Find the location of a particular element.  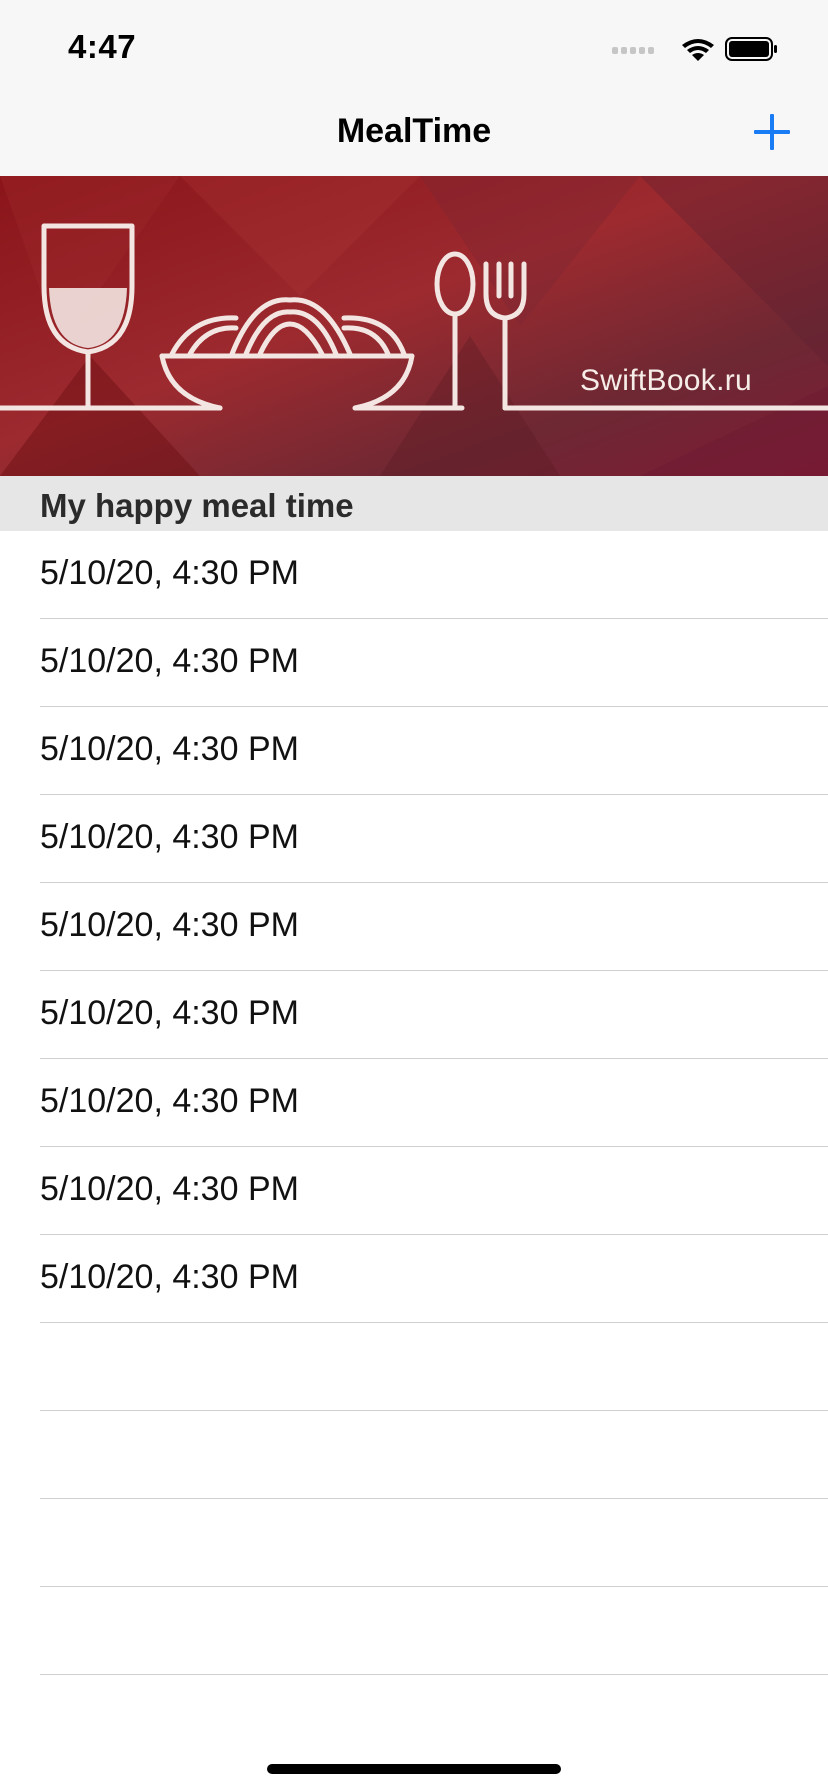

banner-text: SwiftBook.ru is located at coordinates (666, 380).